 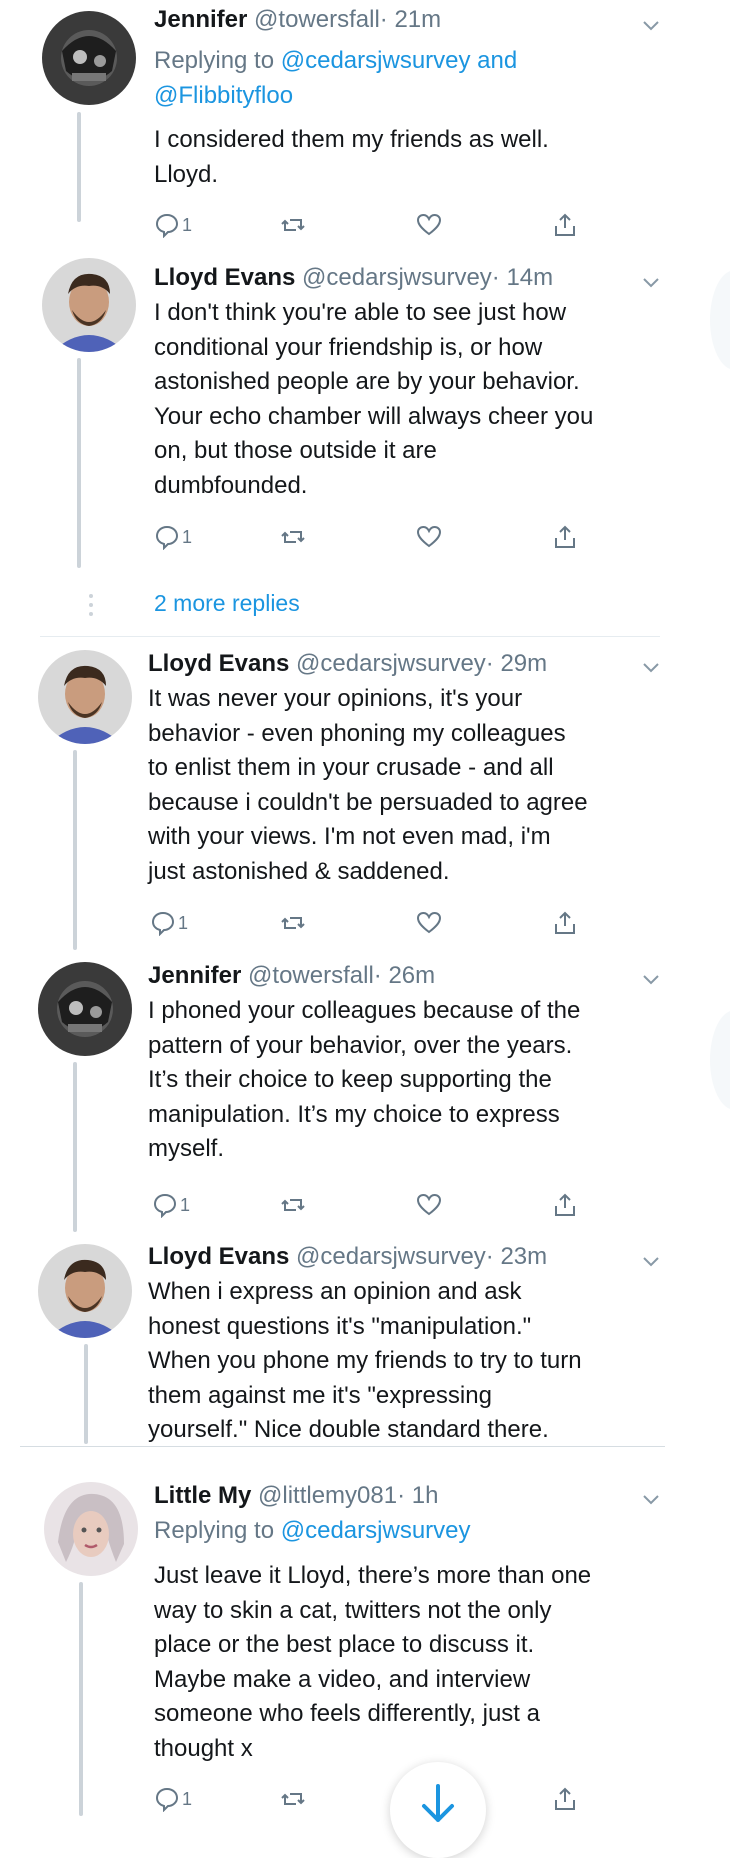 I want to click on replying-to: Replying to @cedarsjwsurvey, so click(x=312, y=1530).